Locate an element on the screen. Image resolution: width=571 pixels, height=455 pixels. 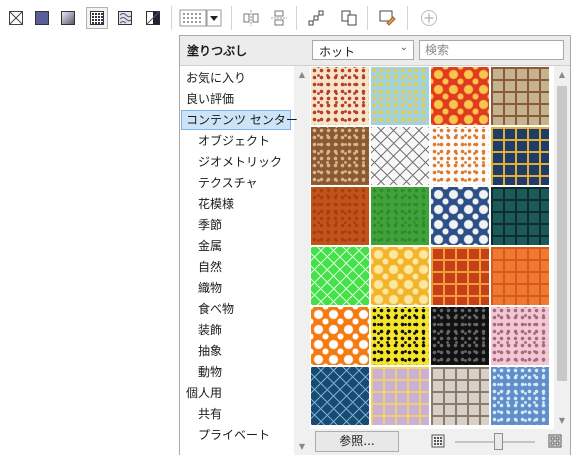
tree-item: オブジェクト is located at coordinates (226, 141).